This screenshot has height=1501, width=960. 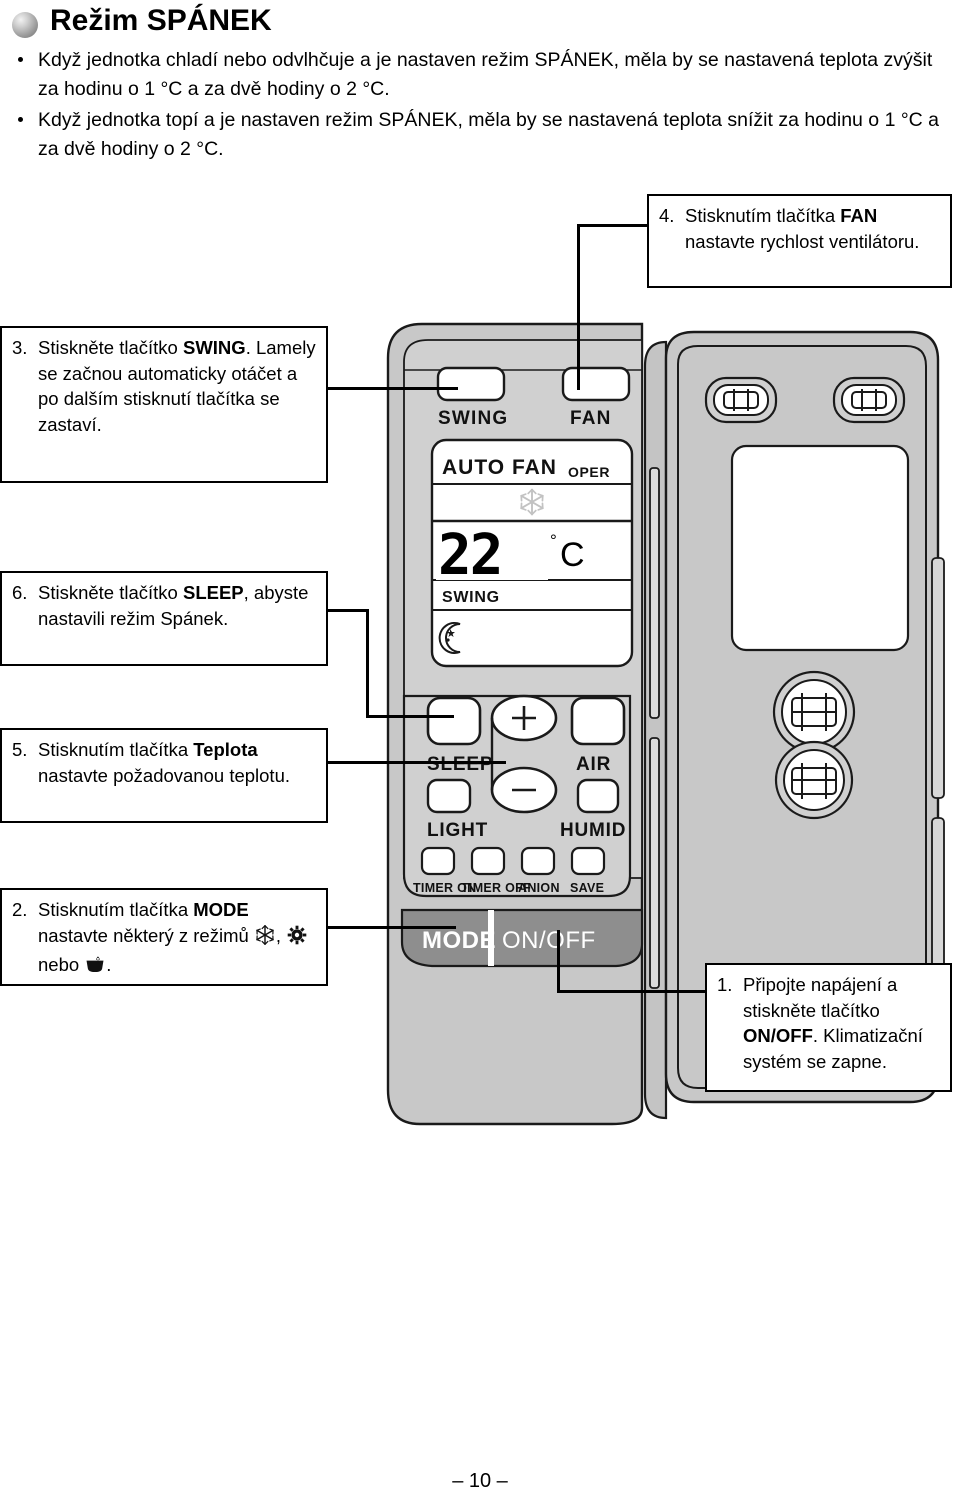 I want to click on svg-text: ANION, so click(x=539, y=888).